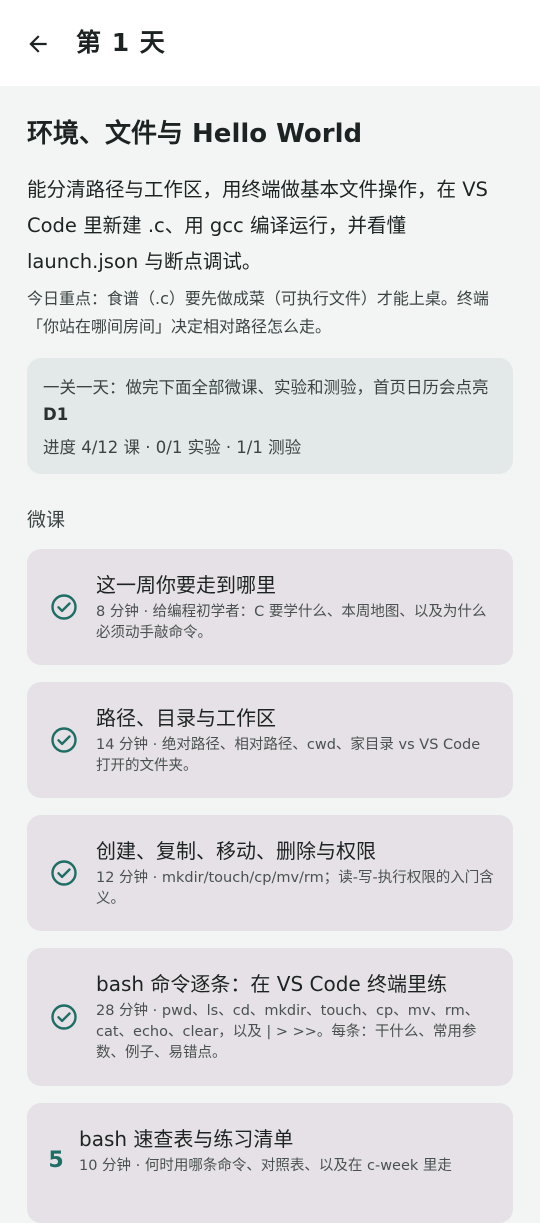 Image resolution: width=540 pixels, height=1223 pixels. Describe the element at coordinates (56, 414) in the screenshot. I see `day-badge: D1` at that location.